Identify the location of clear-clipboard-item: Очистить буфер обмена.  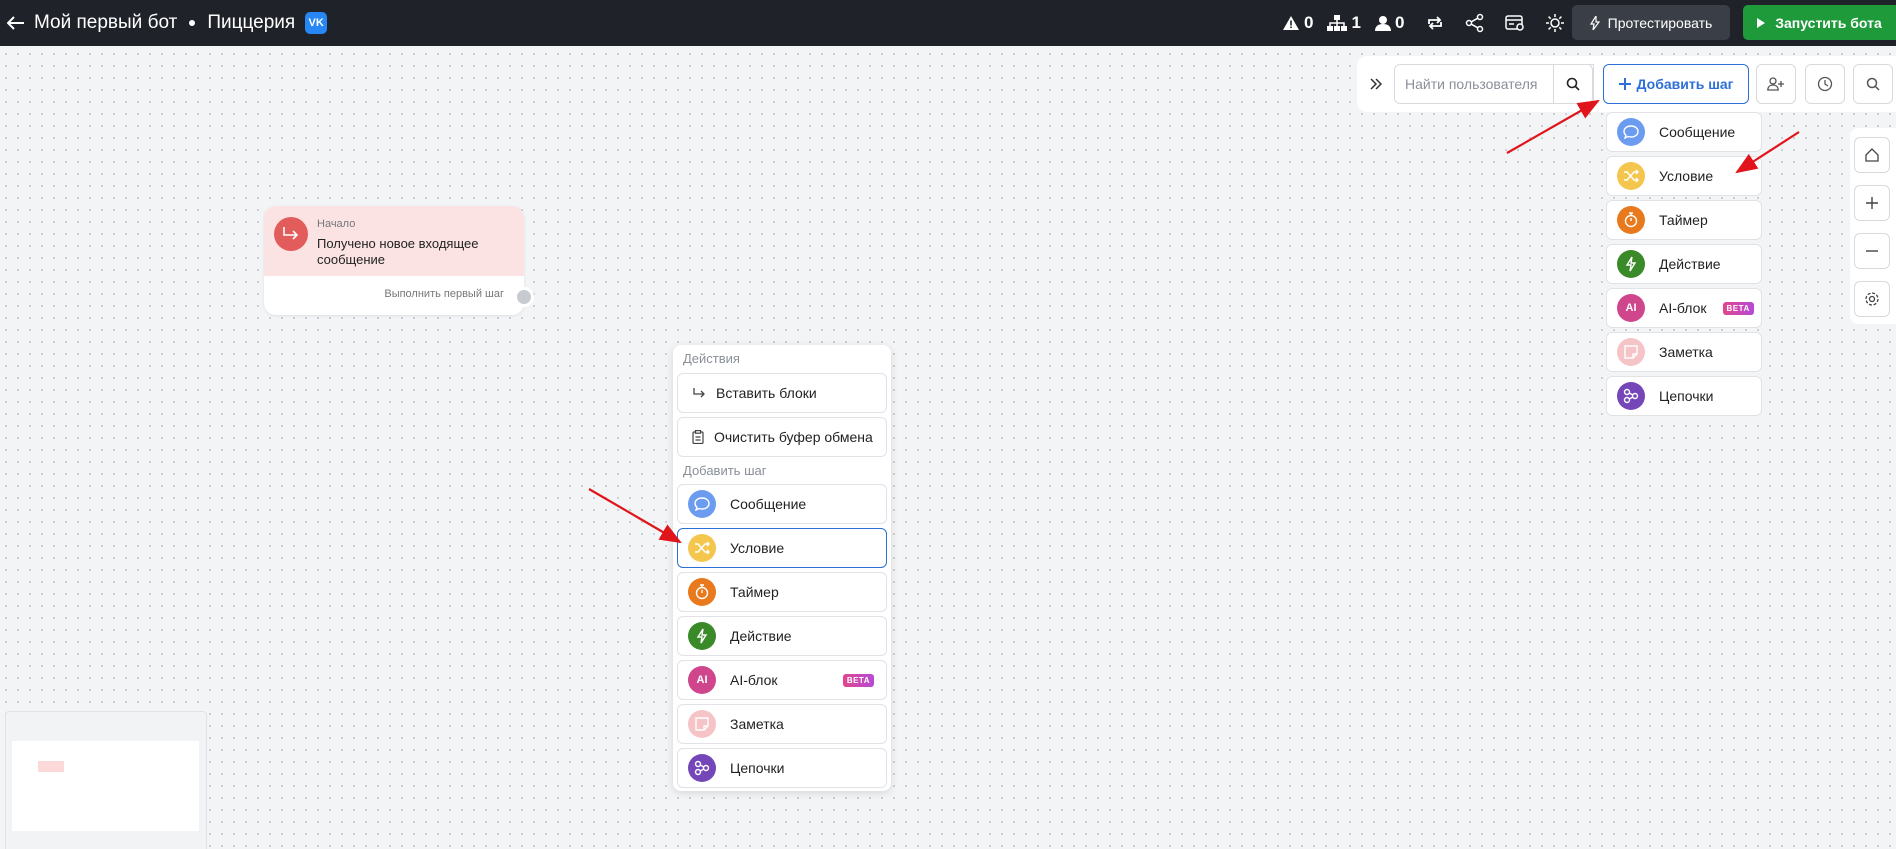
(782, 437).